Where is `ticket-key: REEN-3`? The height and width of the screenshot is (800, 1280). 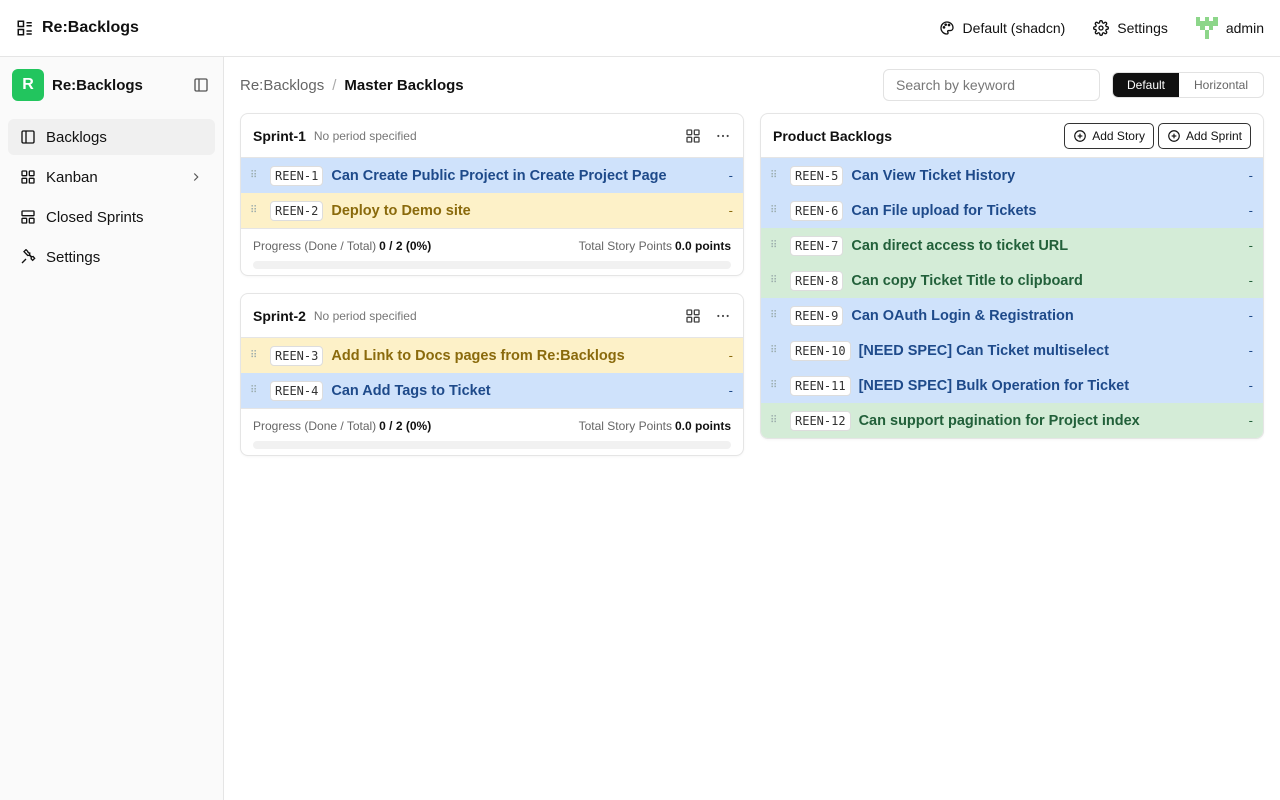 ticket-key: REEN-3 is located at coordinates (297, 355).